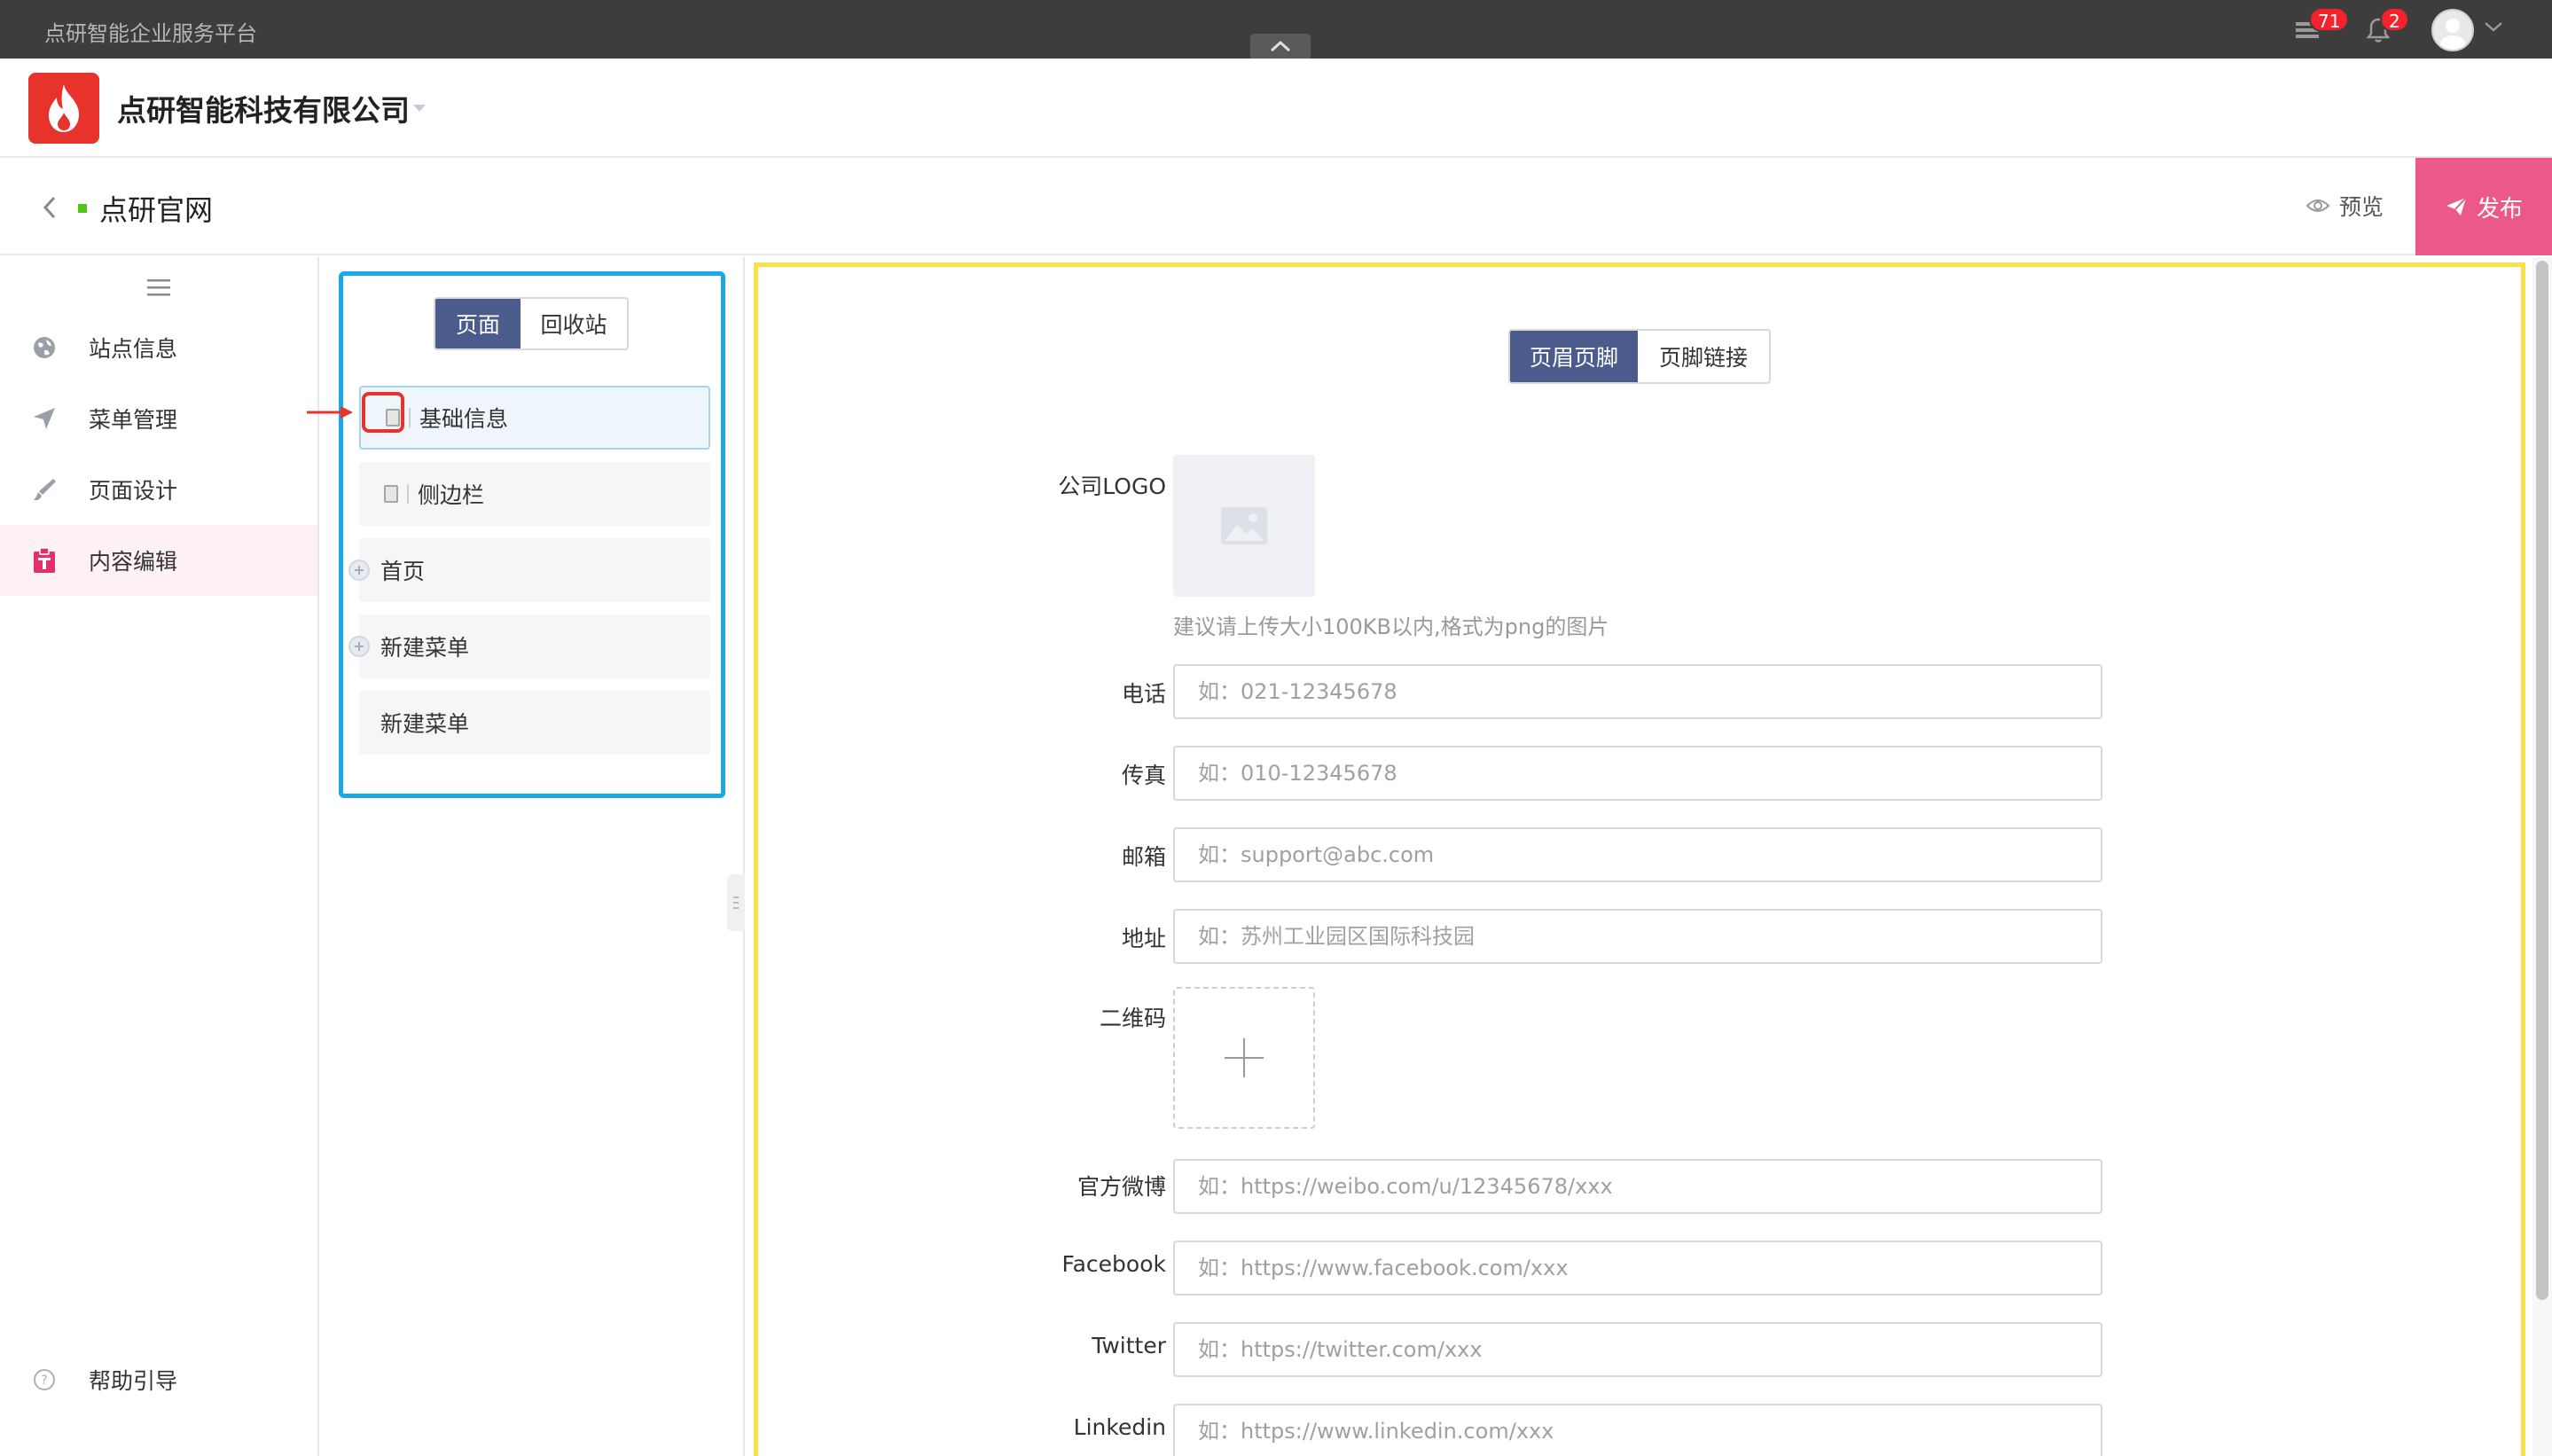 Image resolution: width=2552 pixels, height=1456 pixels. I want to click on facebook-label: Facebook, so click(1113, 1264).